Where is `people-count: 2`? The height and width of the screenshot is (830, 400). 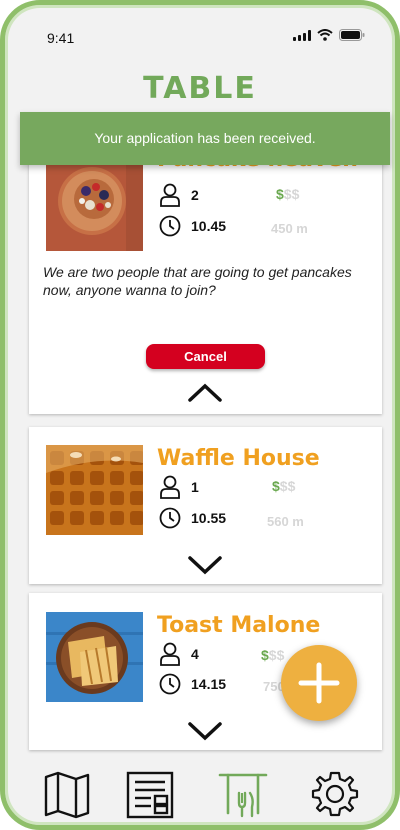 people-count: 2 is located at coordinates (179, 195).